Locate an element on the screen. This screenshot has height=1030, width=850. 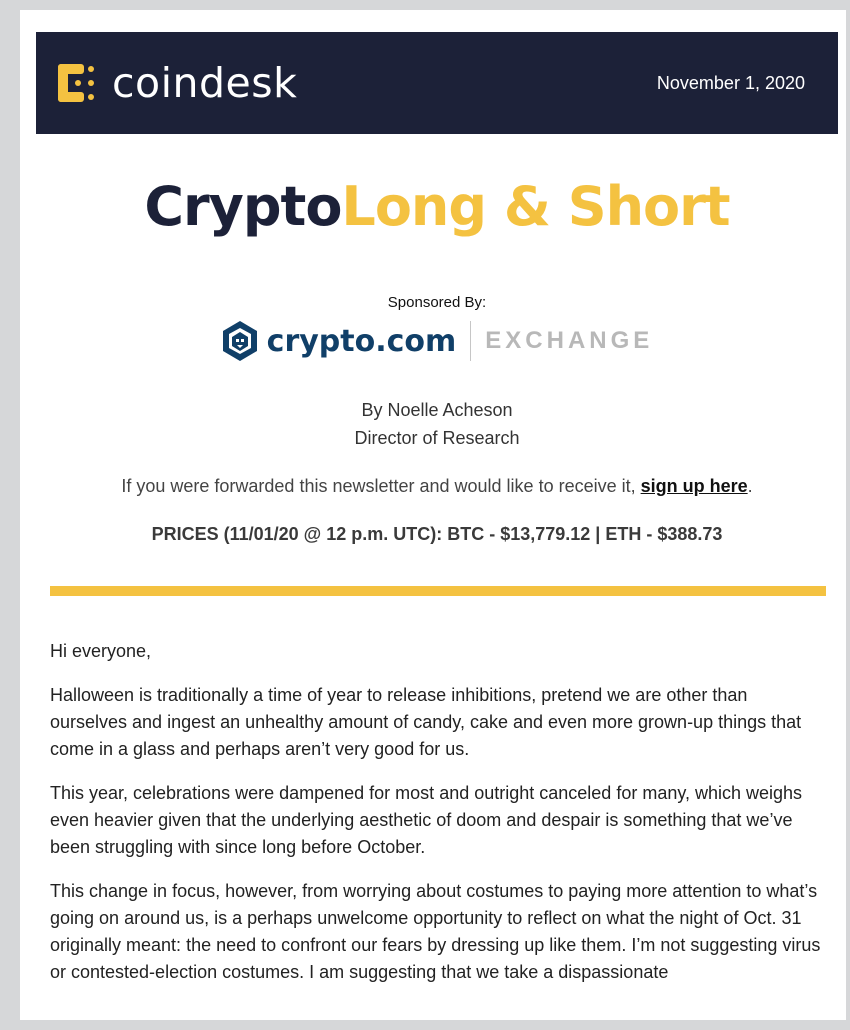
author-role: Director of Research is located at coordinates (437, 438).